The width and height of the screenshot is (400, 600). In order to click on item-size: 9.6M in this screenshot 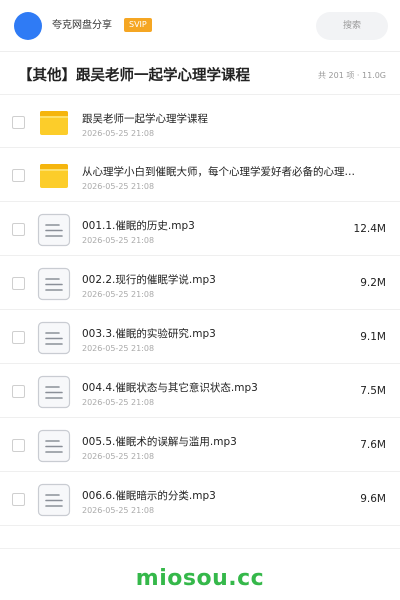, I will do `click(373, 499)`.